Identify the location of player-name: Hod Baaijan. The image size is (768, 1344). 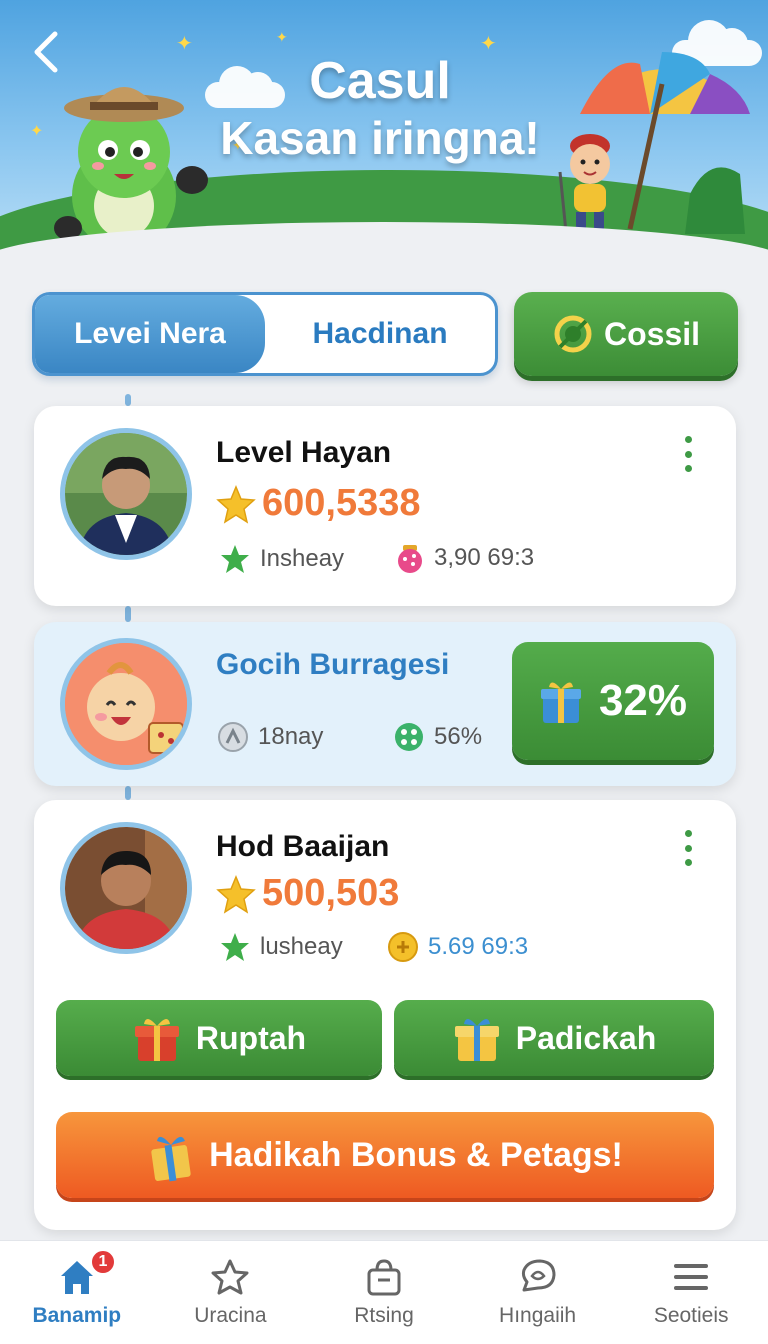
(303, 846).